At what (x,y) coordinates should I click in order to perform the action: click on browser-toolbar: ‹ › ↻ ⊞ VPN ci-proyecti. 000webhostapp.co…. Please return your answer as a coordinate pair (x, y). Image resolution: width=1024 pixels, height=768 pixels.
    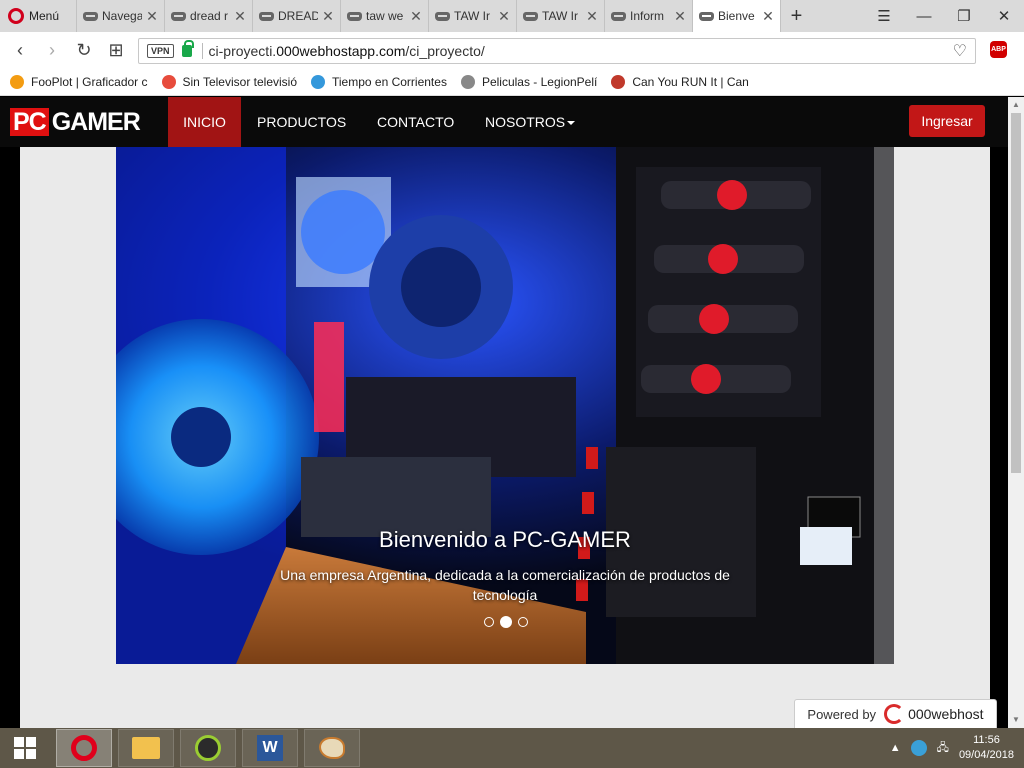
    Looking at the image, I should click on (512, 50).